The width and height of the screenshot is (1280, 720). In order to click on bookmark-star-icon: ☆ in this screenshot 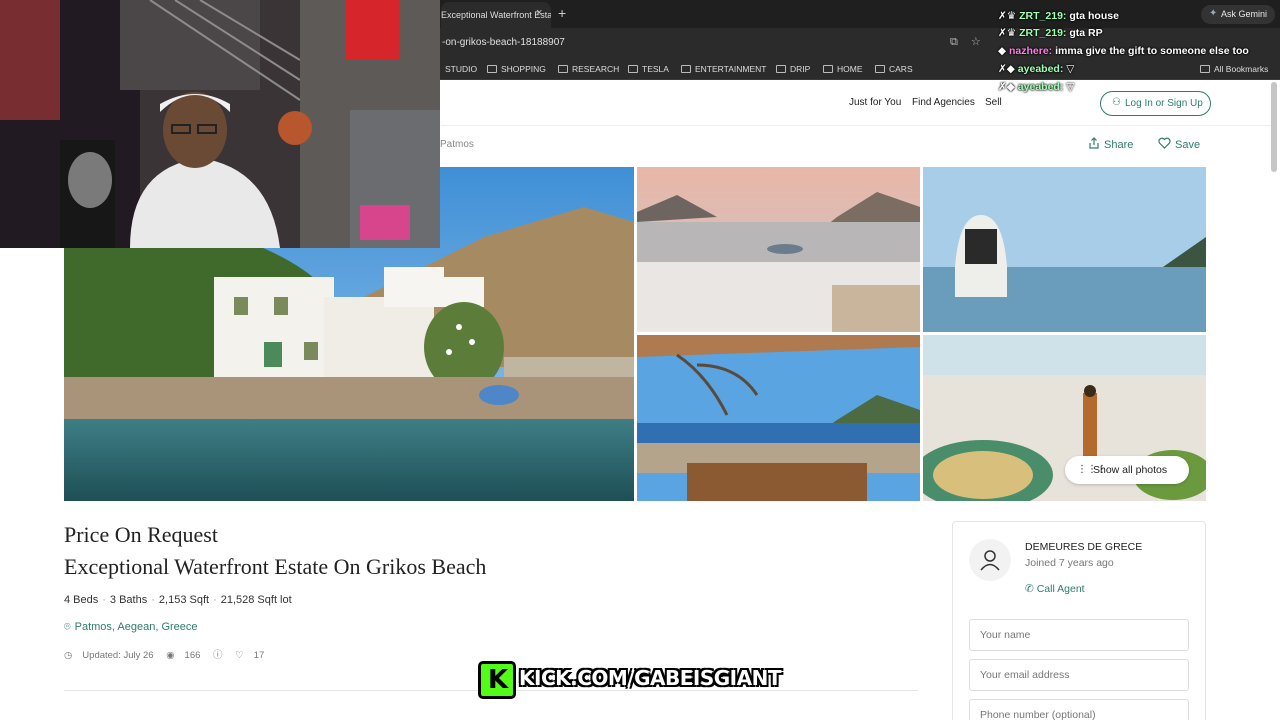, I will do `click(976, 42)`.